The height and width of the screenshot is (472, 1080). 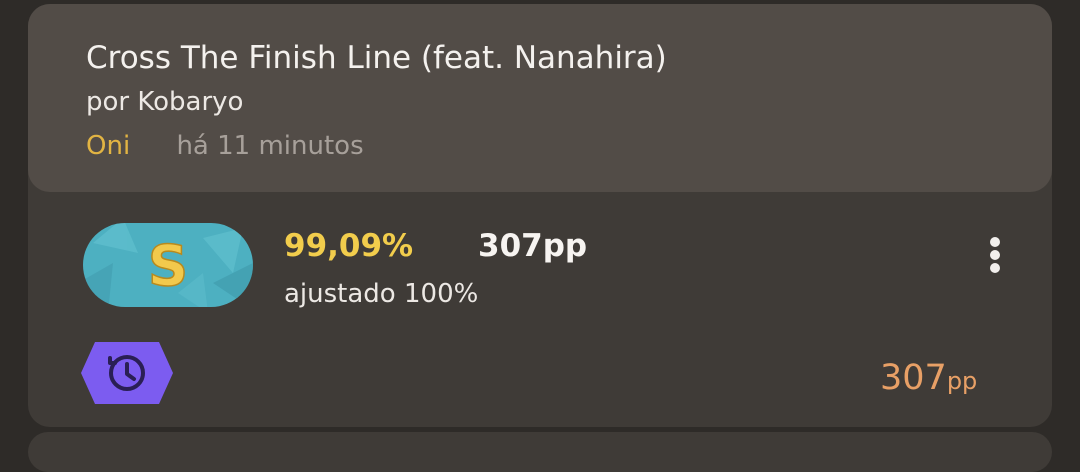 I want to click on difficulty-label: Oni, so click(x=108, y=146).